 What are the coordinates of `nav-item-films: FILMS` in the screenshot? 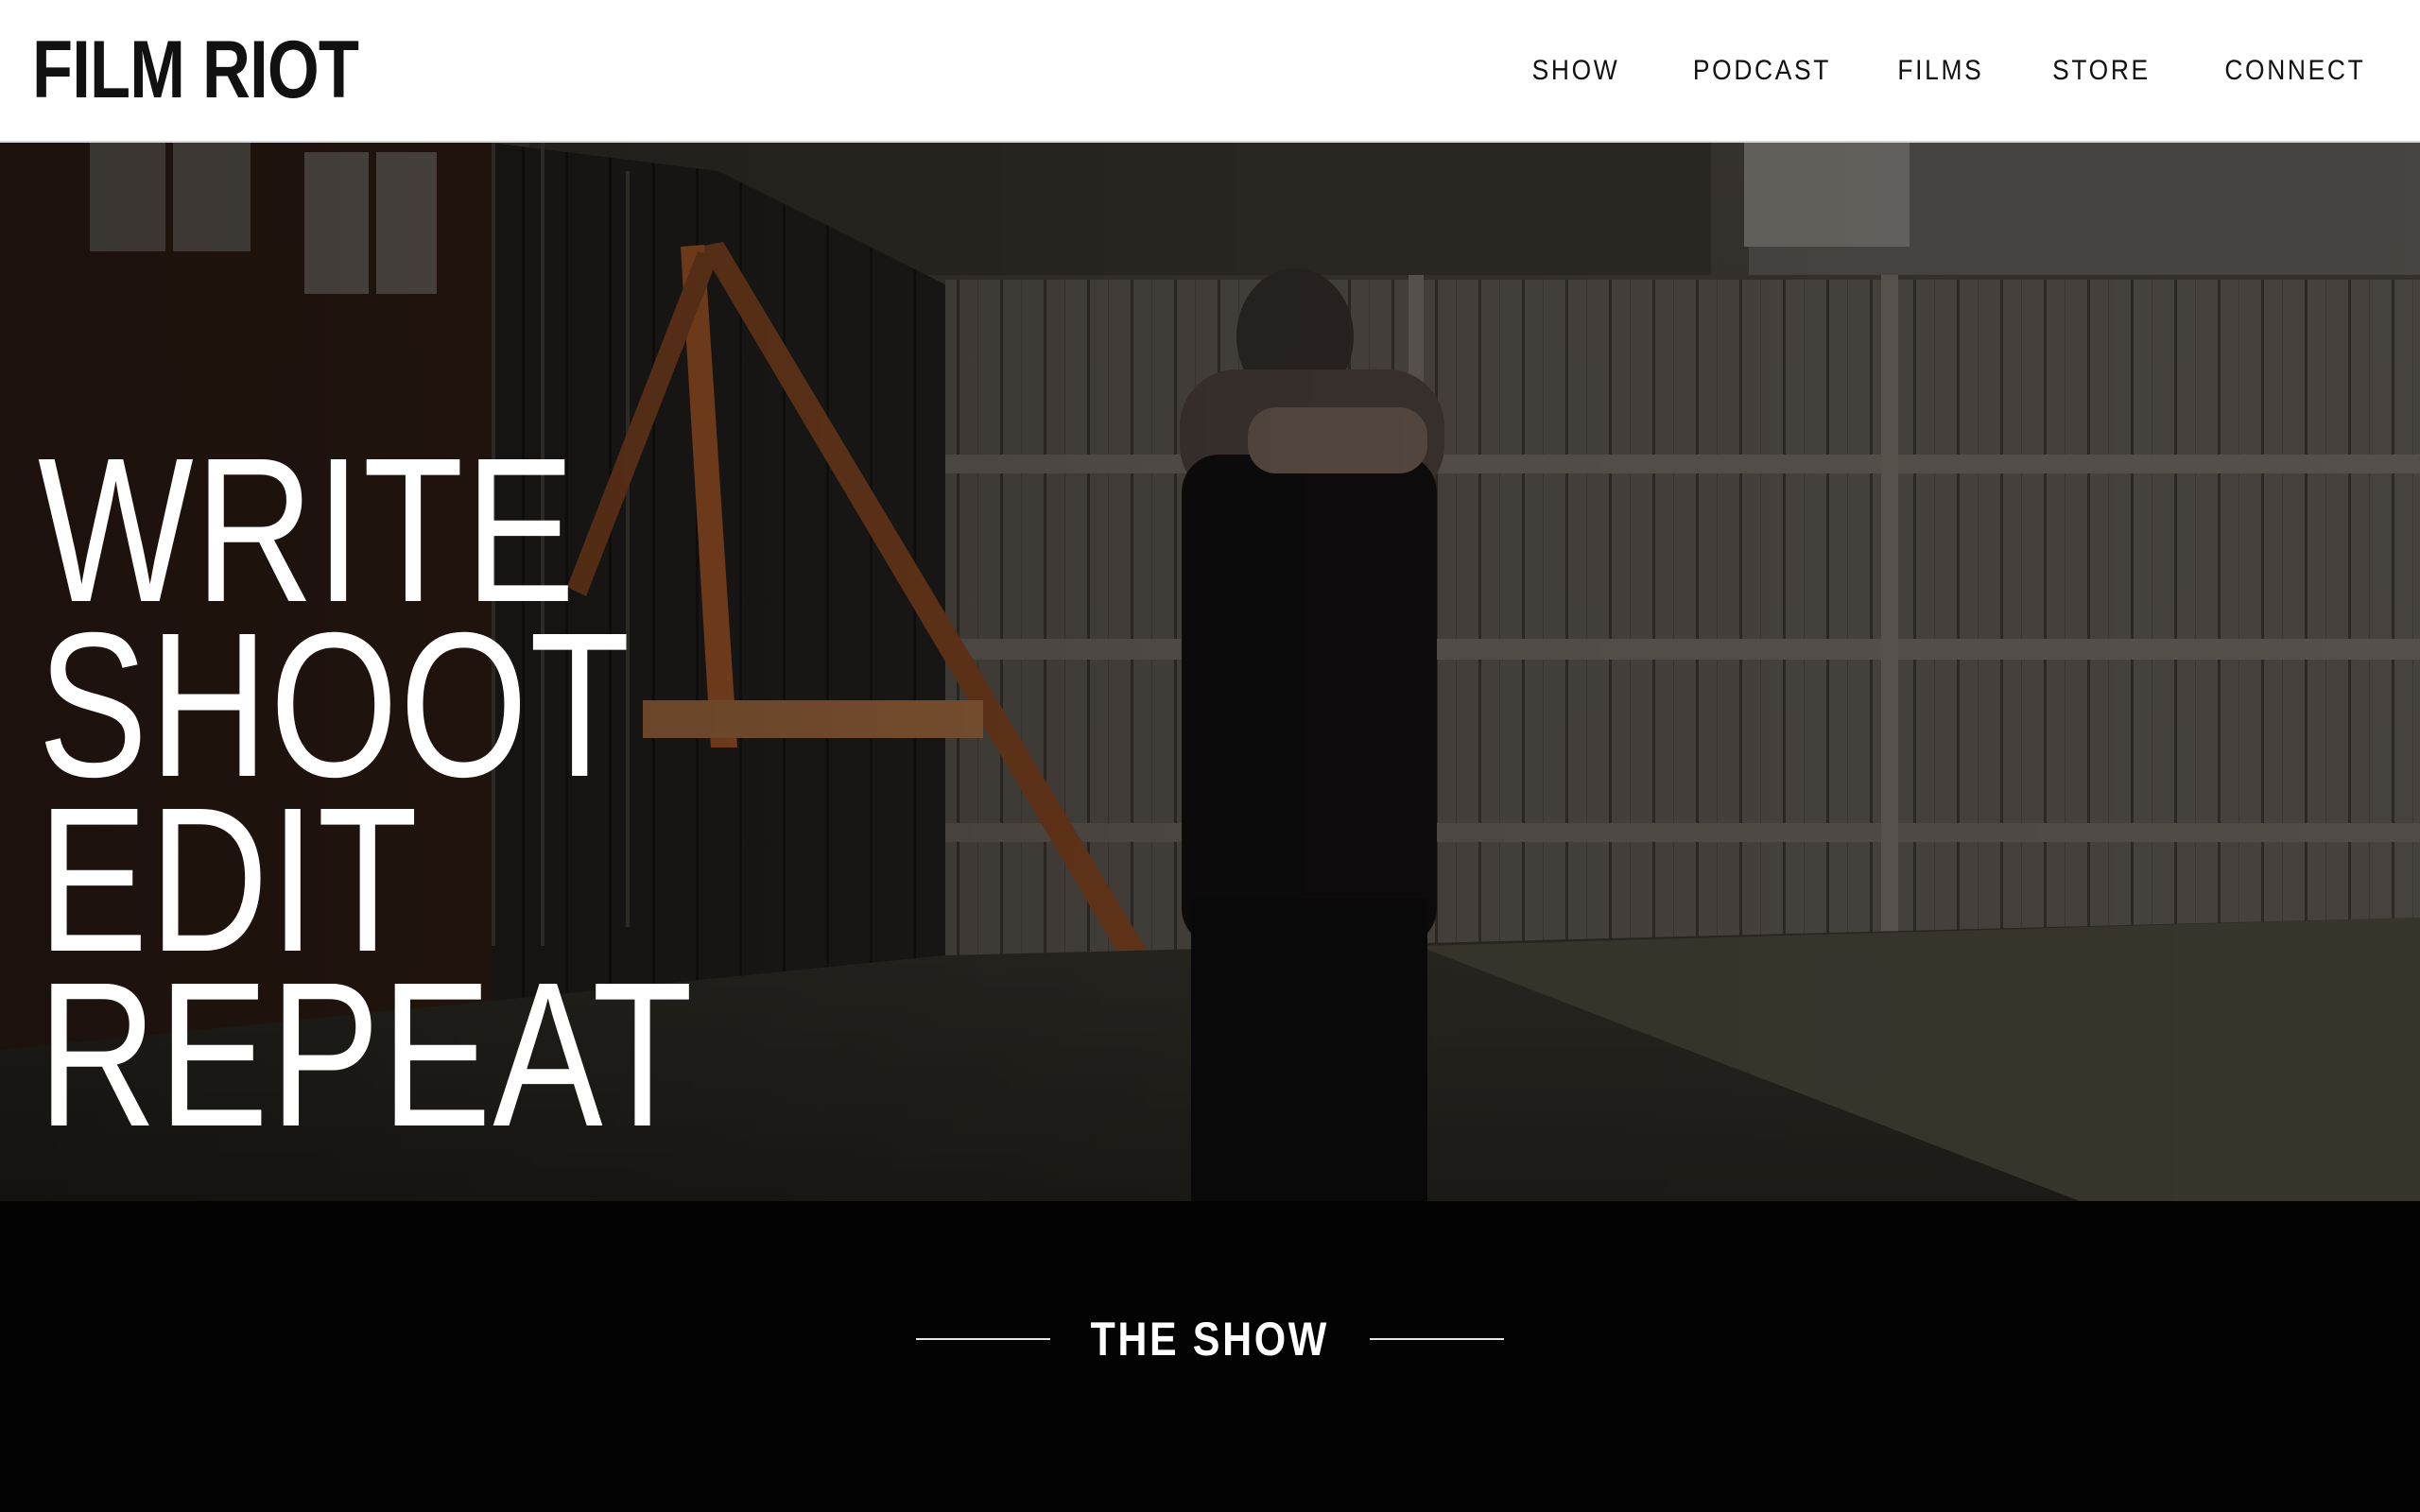 It's located at (1941, 71).